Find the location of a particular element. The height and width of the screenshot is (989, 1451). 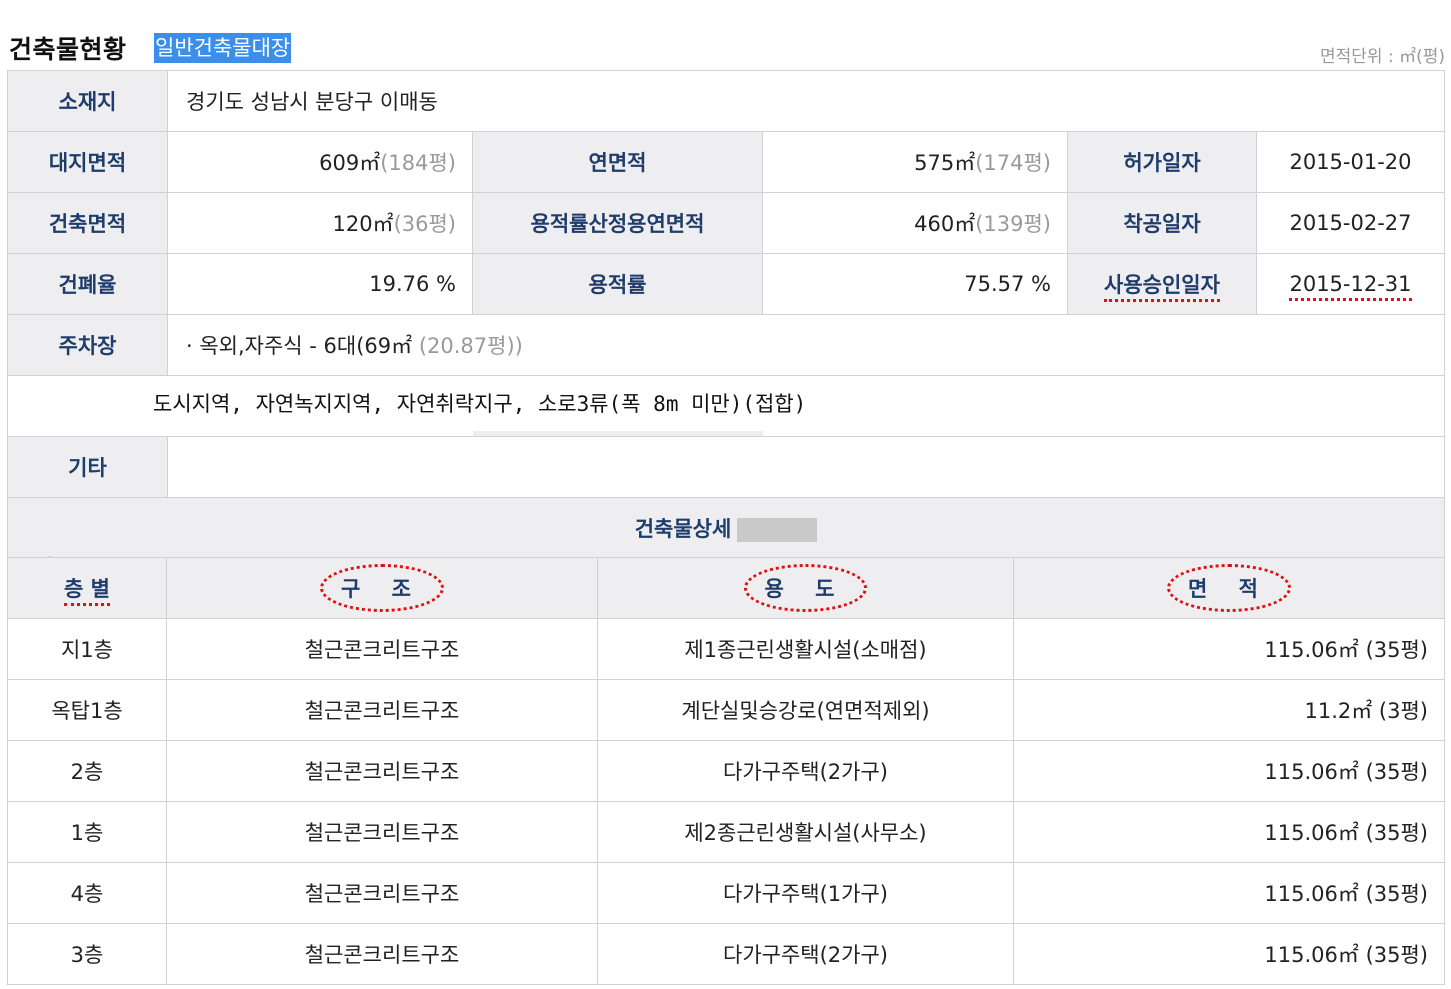

far-label: 용적률 is located at coordinates (617, 284).